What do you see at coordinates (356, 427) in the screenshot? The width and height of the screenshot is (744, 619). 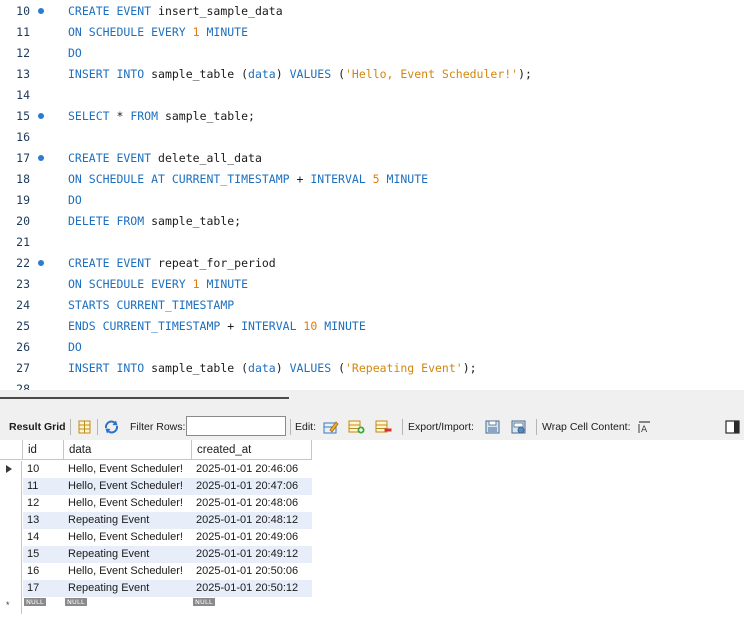 I see `add-row-icon` at bounding box center [356, 427].